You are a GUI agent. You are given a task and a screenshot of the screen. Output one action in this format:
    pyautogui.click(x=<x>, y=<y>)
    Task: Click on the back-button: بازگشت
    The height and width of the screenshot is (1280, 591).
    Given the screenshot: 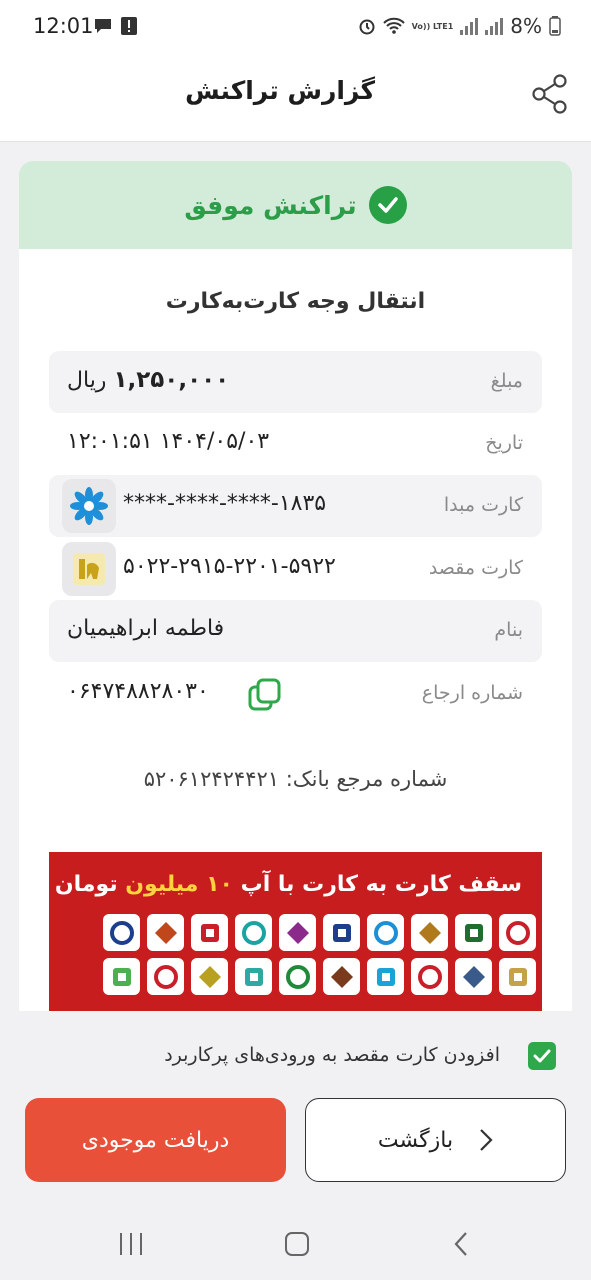 What is the action you would take?
    pyautogui.click(x=435, y=1140)
    